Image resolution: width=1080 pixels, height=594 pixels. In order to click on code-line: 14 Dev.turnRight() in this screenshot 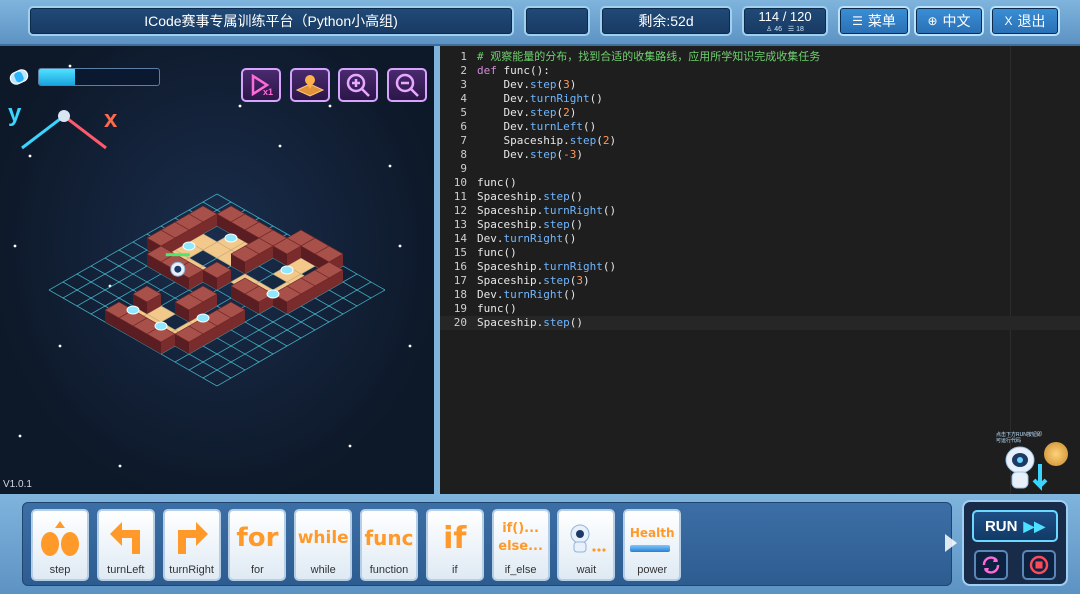, I will do `click(760, 239)`.